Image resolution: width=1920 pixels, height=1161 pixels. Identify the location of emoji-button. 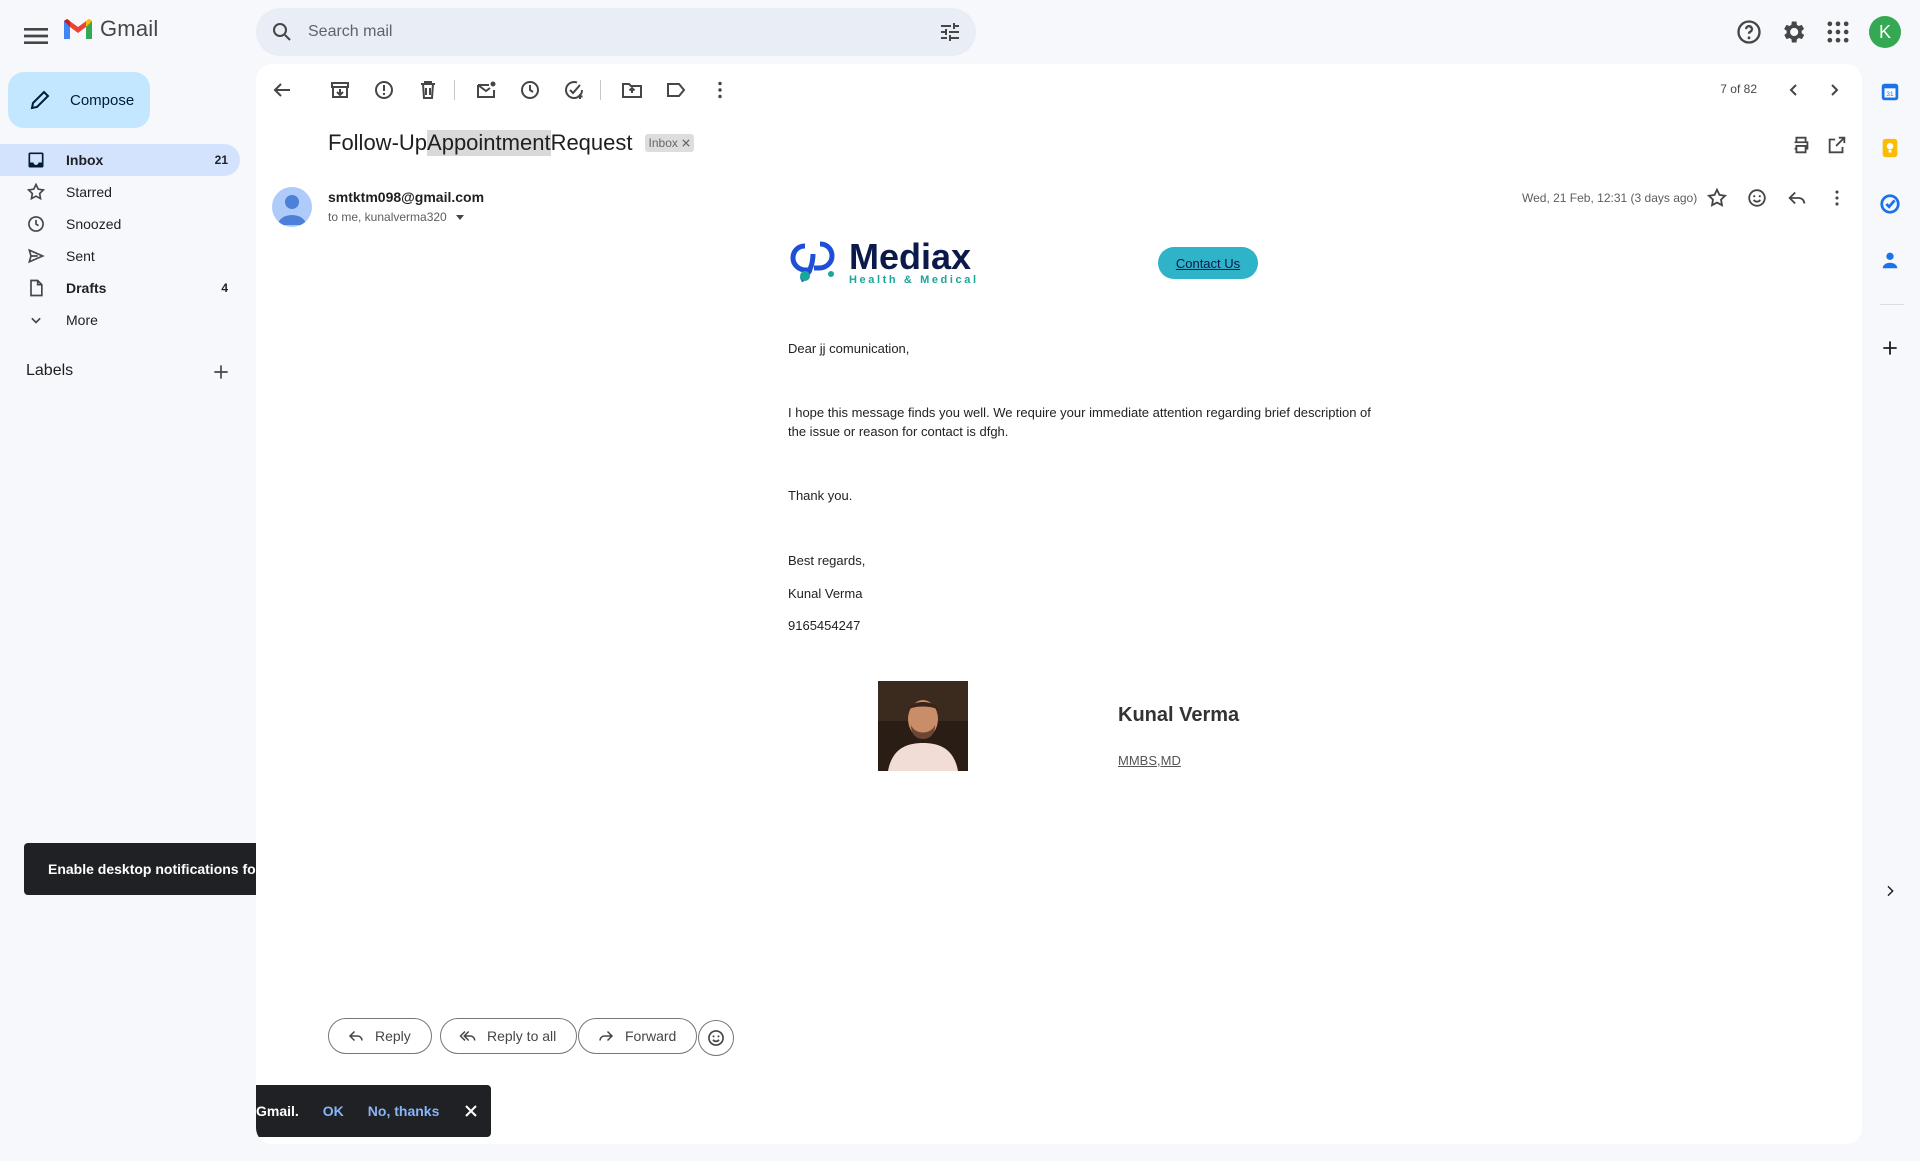
(716, 1038).